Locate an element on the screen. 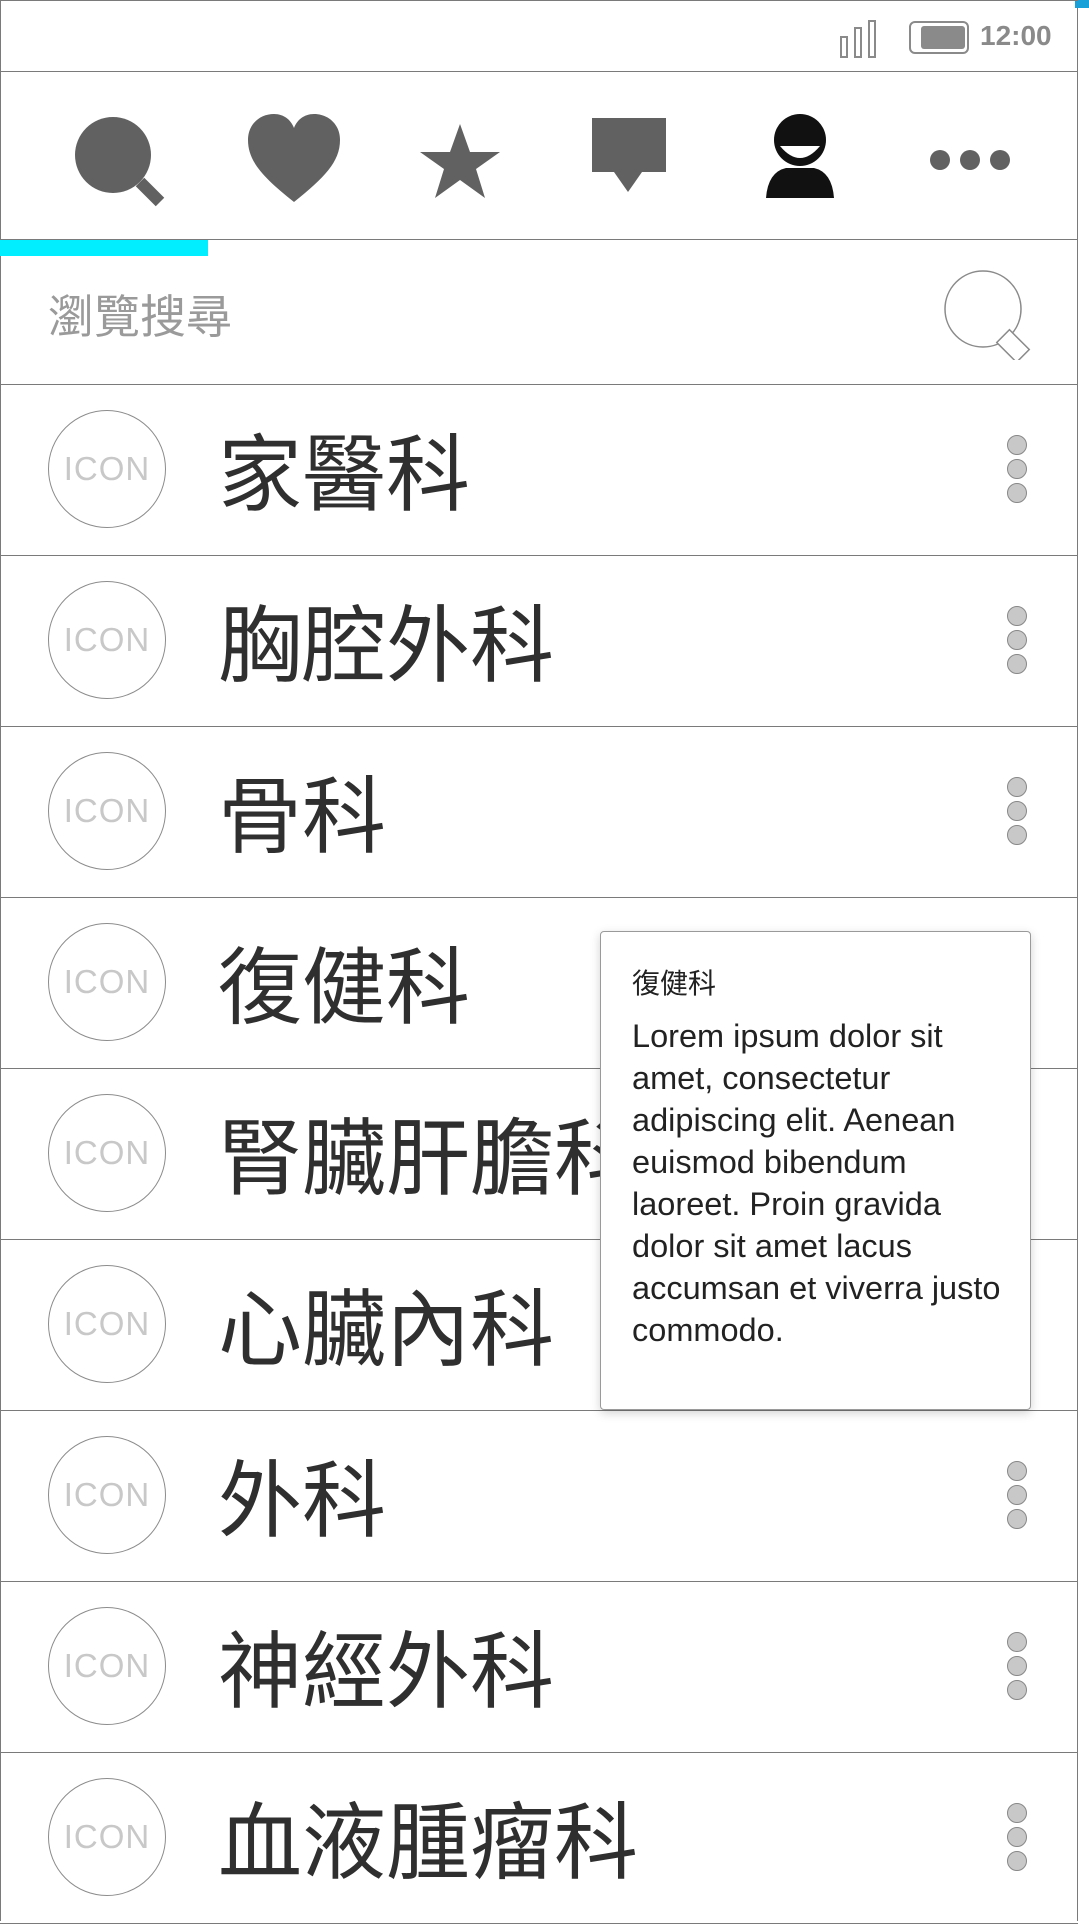 The image size is (1089, 1924). list-item-label: 骨科 is located at coordinates (302, 817).